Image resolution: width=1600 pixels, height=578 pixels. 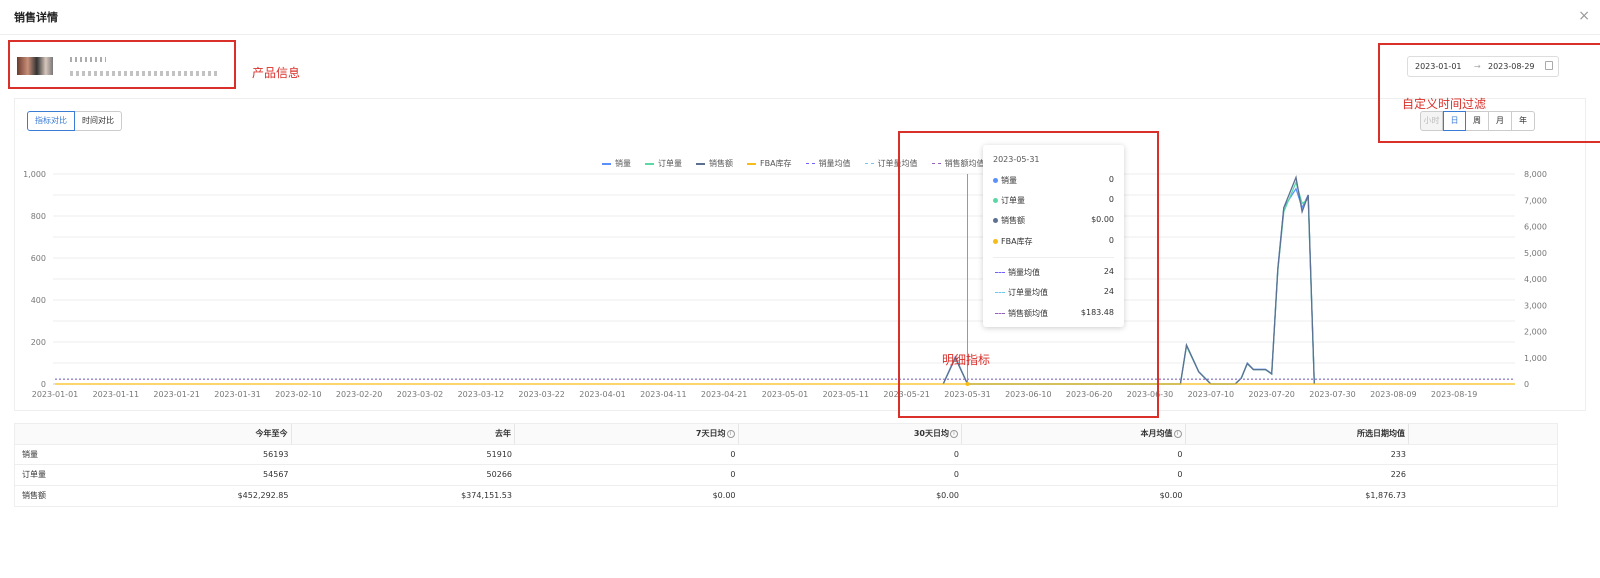 I want to click on table-cell-value: 销量, so click(x=30, y=454).